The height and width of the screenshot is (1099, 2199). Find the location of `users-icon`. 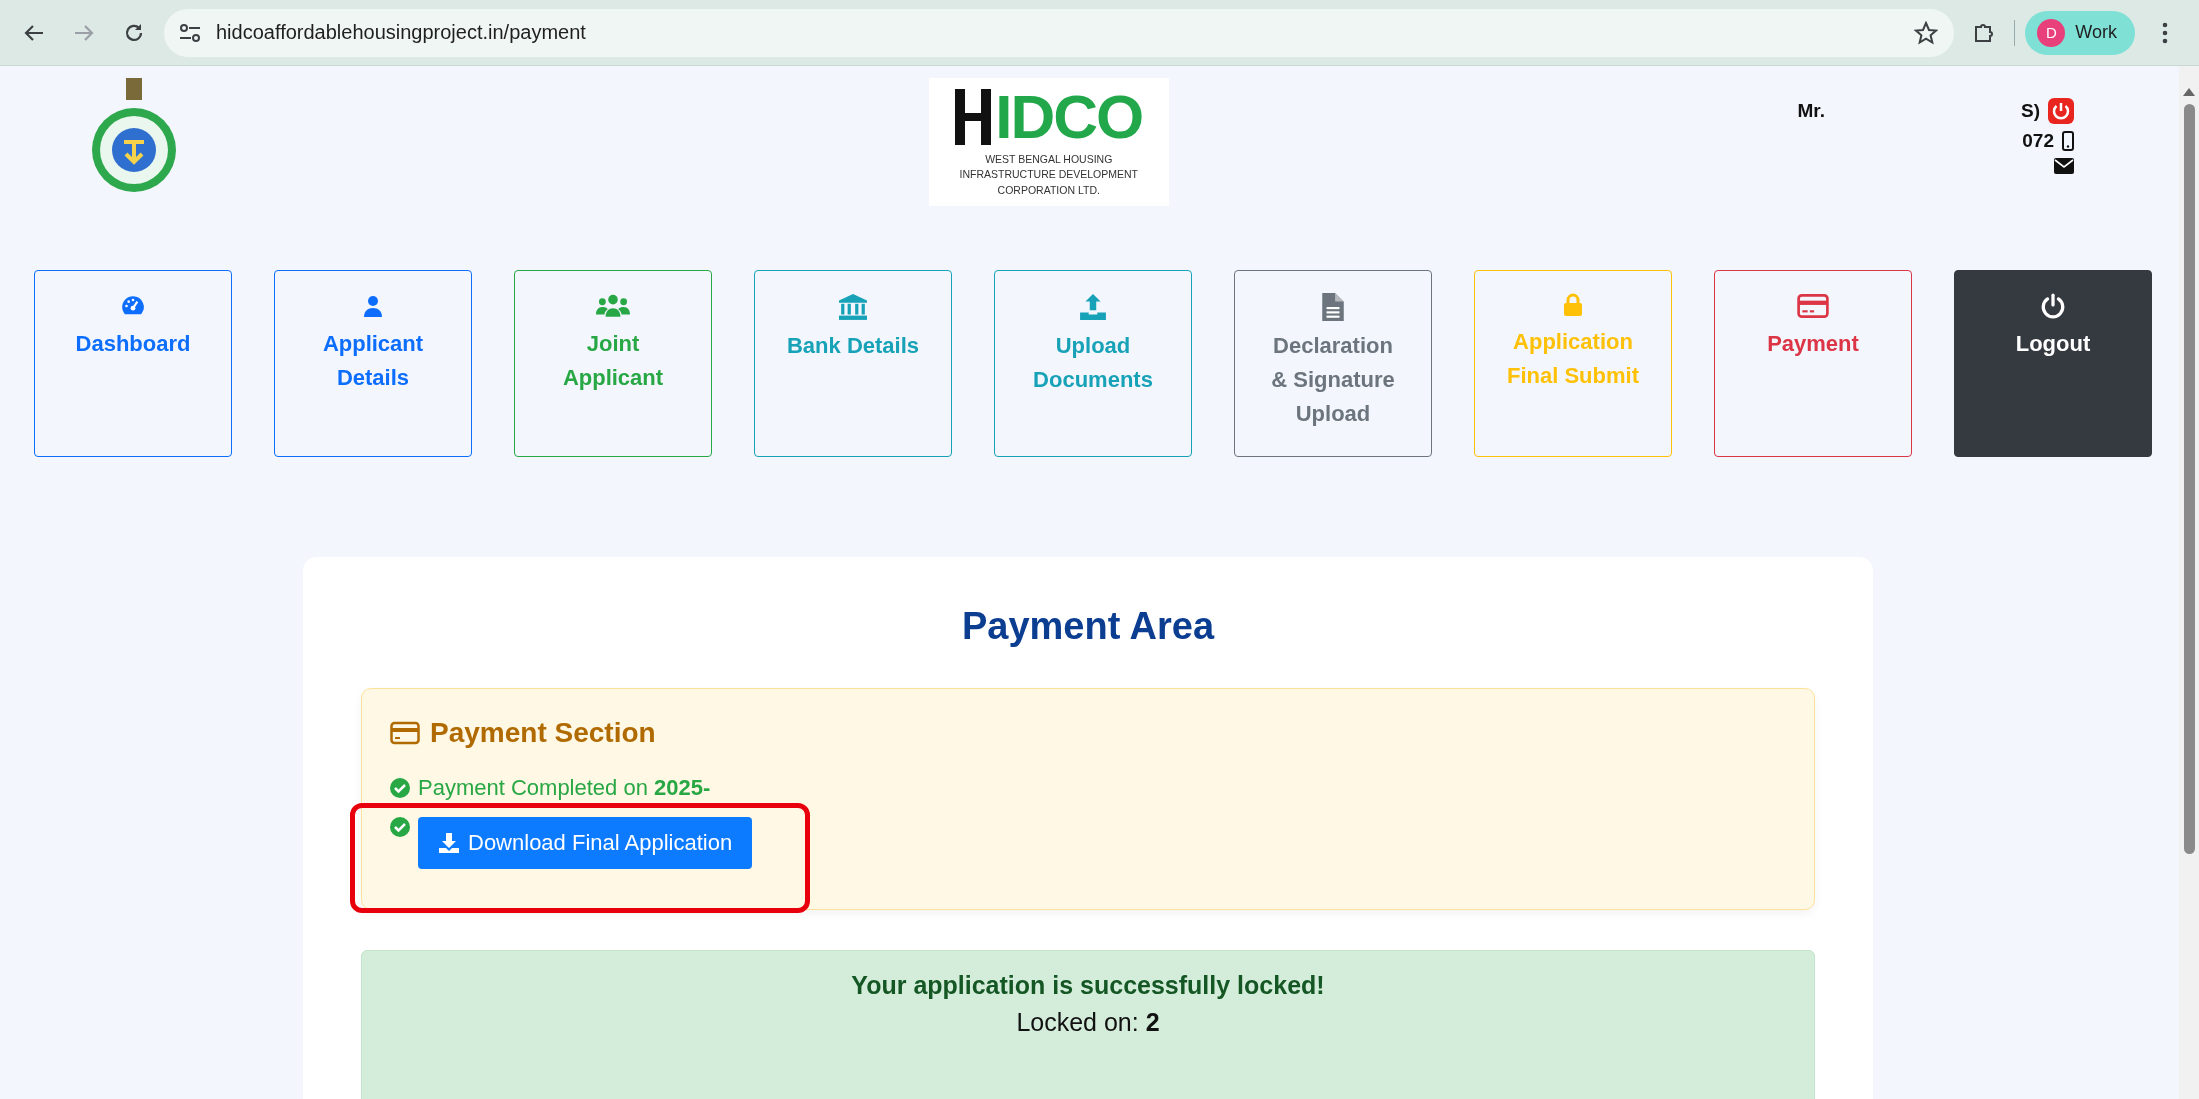

users-icon is located at coordinates (613, 306).